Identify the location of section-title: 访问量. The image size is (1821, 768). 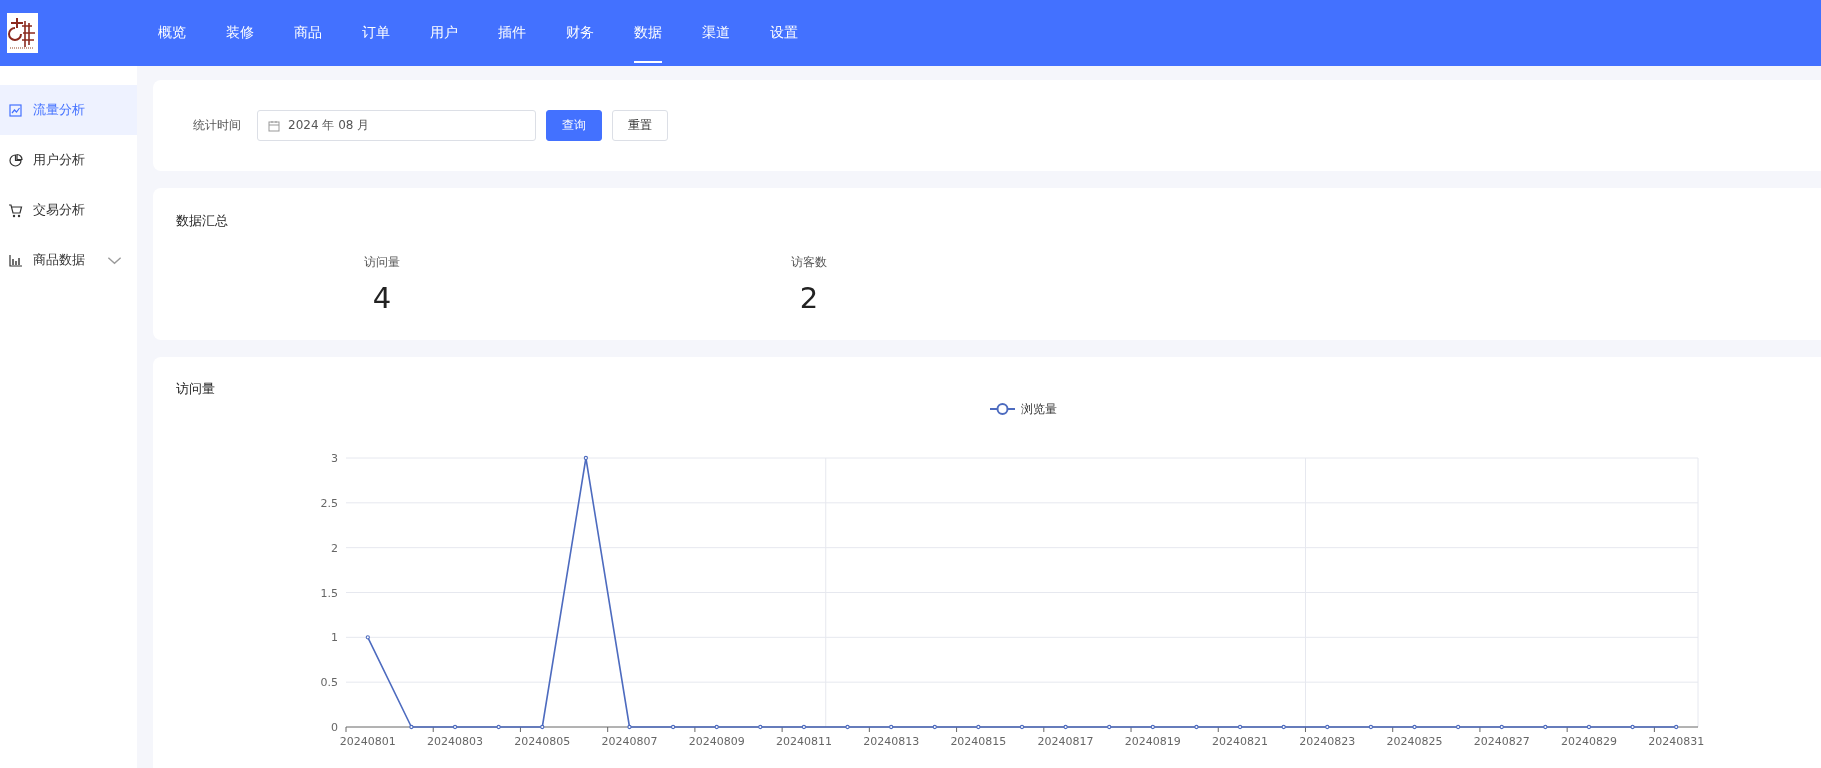
(196, 389).